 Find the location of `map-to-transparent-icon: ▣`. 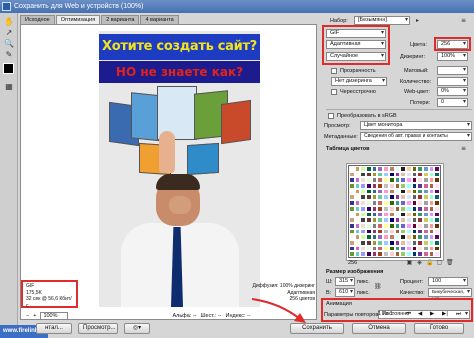

map-to-transparent-icon: ▣ is located at coordinates (409, 262).